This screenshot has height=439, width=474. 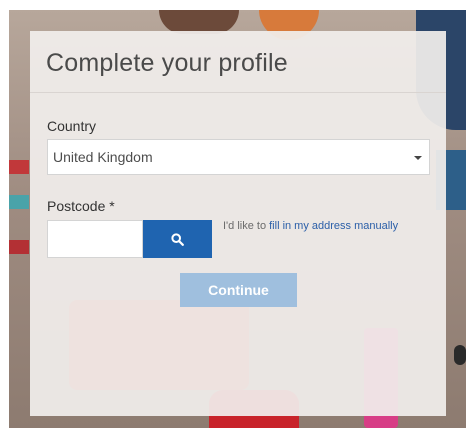 What do you see at coordinates (246, 226) in the screenshot?
I see `manual-address-prefix: I'd like to` at bounding box center [246, 226].